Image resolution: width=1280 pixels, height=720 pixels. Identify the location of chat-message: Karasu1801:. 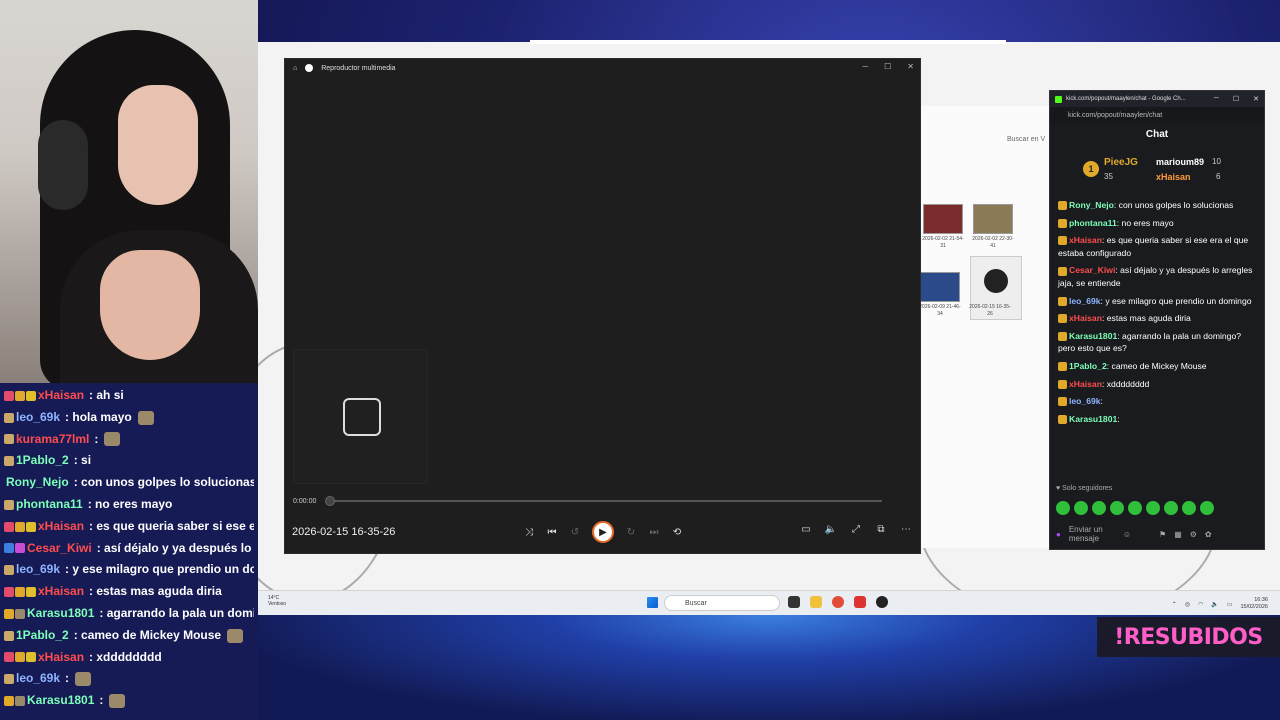
(129, 701).